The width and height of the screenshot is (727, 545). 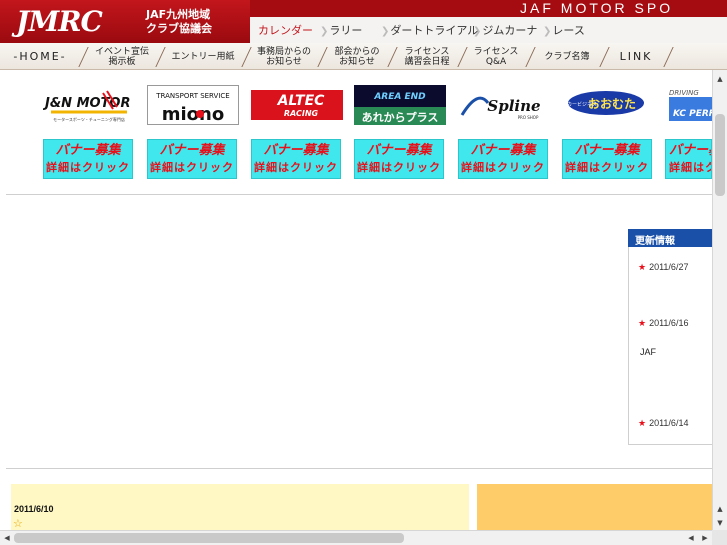 What do you see at coordinates (719, 300) in the screenshot?
I see `vertical-scrollbar: ▲ ▲ ▼` at bounding box center [719, 300].